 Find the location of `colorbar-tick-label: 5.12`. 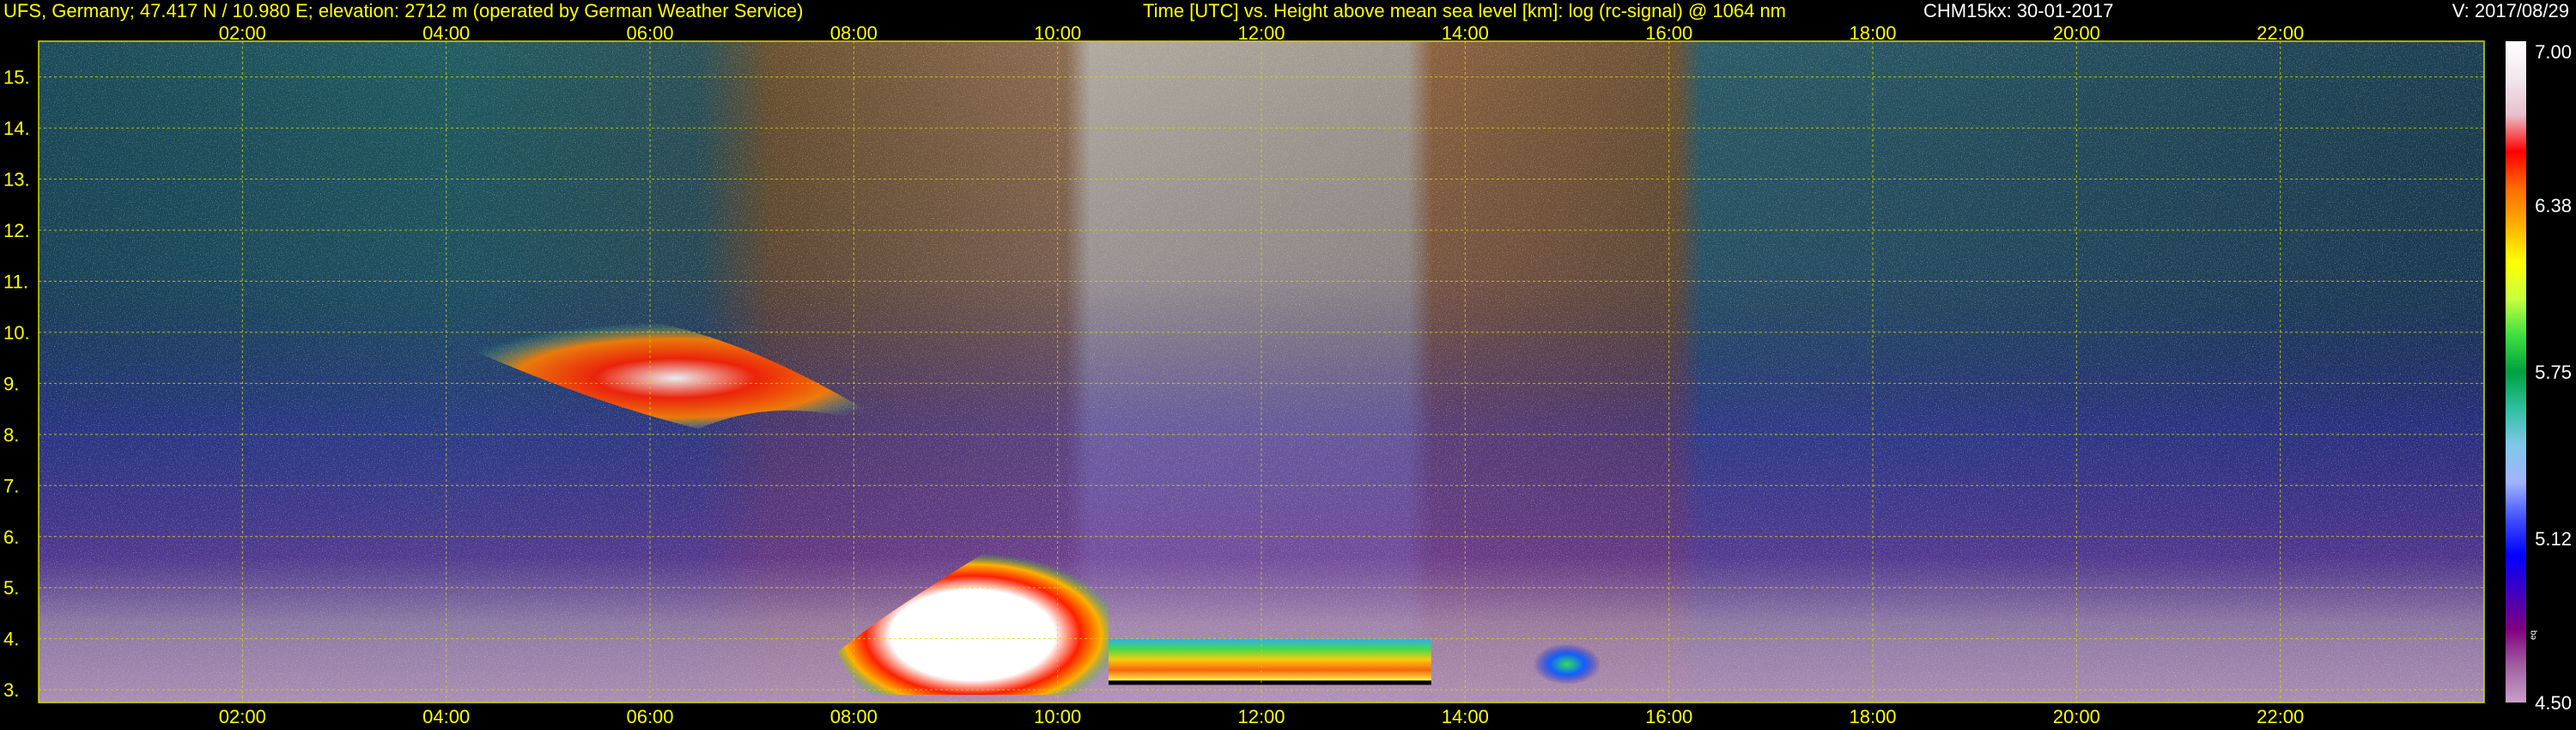

colorbar-tick-label: 5.12 is located at coordinates (2553, 539).